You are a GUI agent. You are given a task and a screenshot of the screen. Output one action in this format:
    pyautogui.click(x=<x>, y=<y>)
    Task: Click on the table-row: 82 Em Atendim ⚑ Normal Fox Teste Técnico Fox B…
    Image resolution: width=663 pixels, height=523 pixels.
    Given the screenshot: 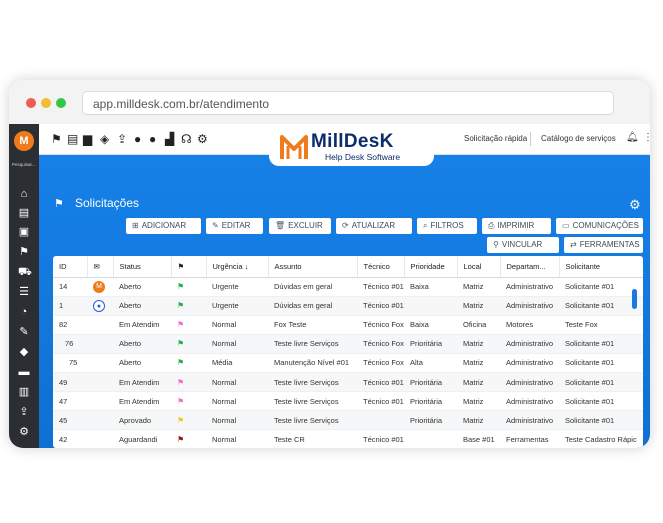 What is the action you would take?
    pyautogui.click(x=348, y=325)
    